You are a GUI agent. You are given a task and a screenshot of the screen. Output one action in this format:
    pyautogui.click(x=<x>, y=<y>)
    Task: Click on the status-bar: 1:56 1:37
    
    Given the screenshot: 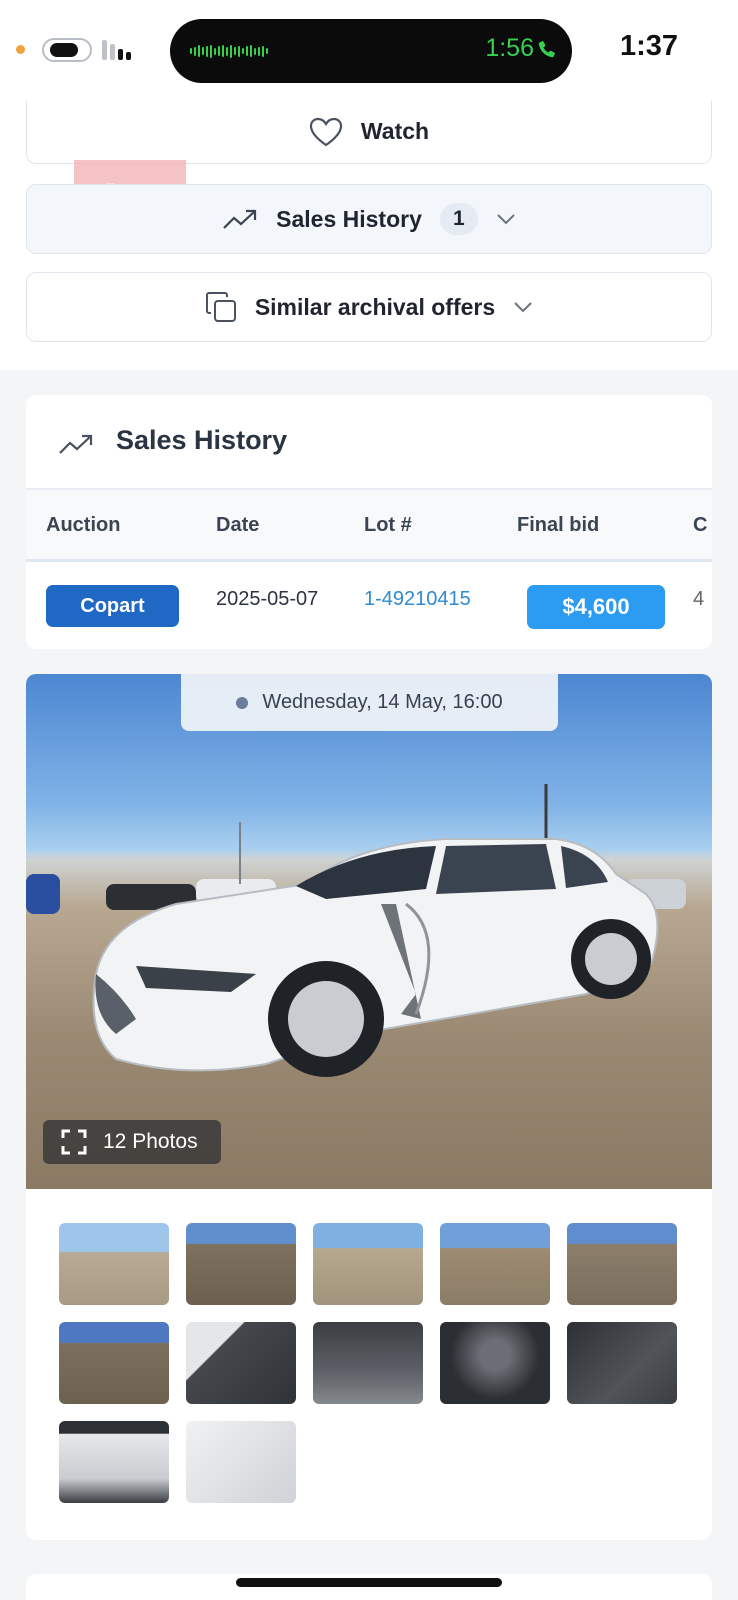 What is the action you would take?
    pyautogui.click(x=369, y=50)
    